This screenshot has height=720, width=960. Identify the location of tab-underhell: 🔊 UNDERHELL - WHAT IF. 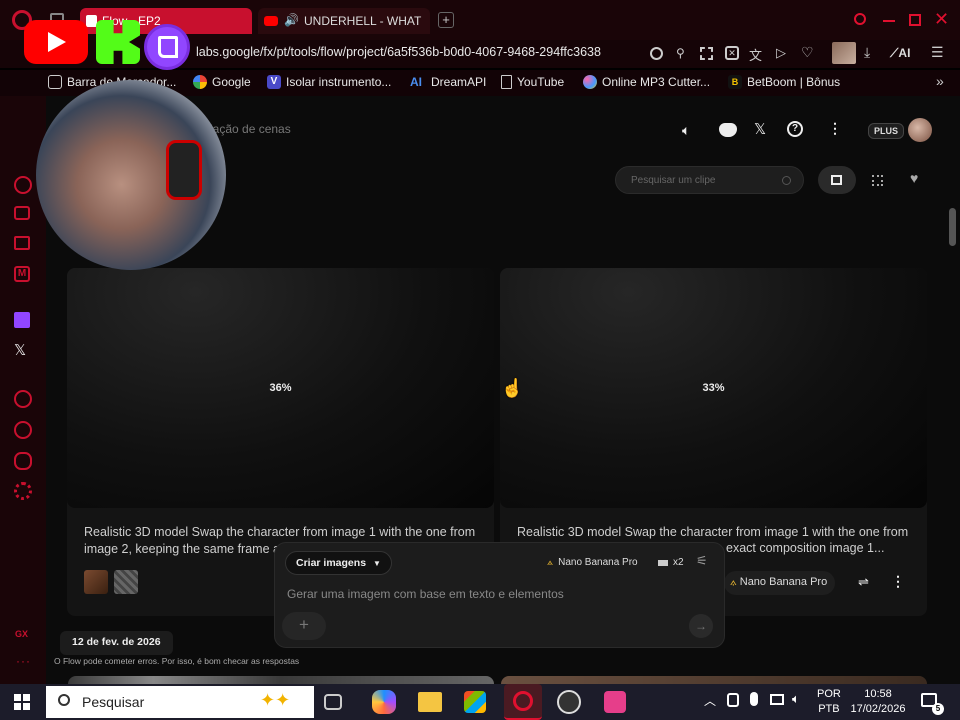
(344, 21).